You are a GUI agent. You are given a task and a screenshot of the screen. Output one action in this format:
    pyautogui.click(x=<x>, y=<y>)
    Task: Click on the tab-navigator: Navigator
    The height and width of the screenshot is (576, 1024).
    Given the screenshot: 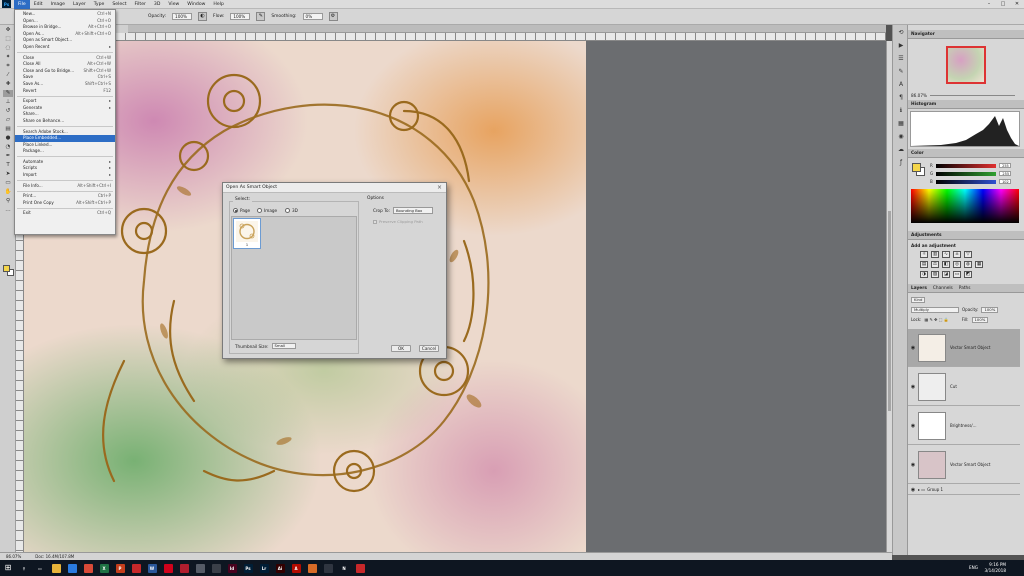 What is the action you would take?
    pyautogui.click(x=923, y=34)
    